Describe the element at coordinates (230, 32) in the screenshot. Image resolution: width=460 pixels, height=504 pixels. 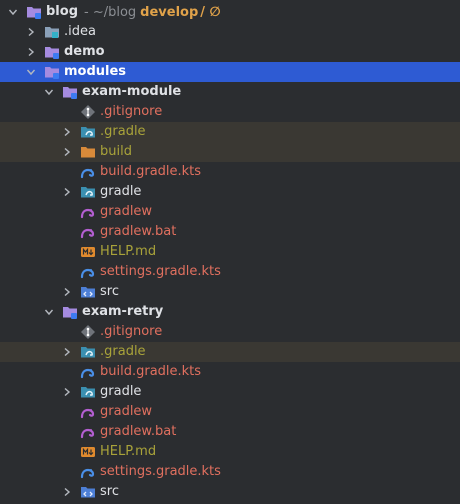
I see `tree-node-idea: .idea` at that location.